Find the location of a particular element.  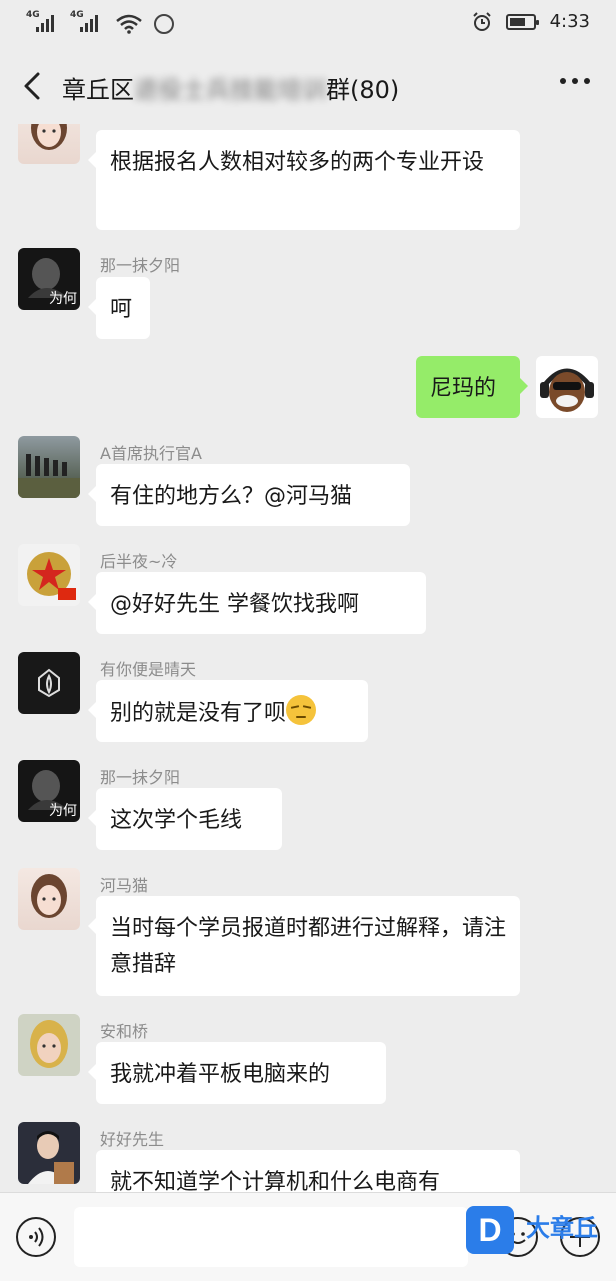

voice-wave-icon is located at coordinates (36, 1237).